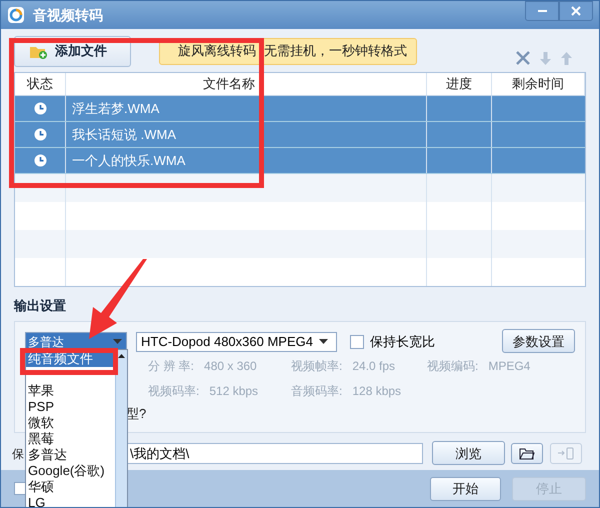 This screenshot has height=508, width=600. I want to click on file-name: 一个人的快乐.WMA, so click(246, 160).